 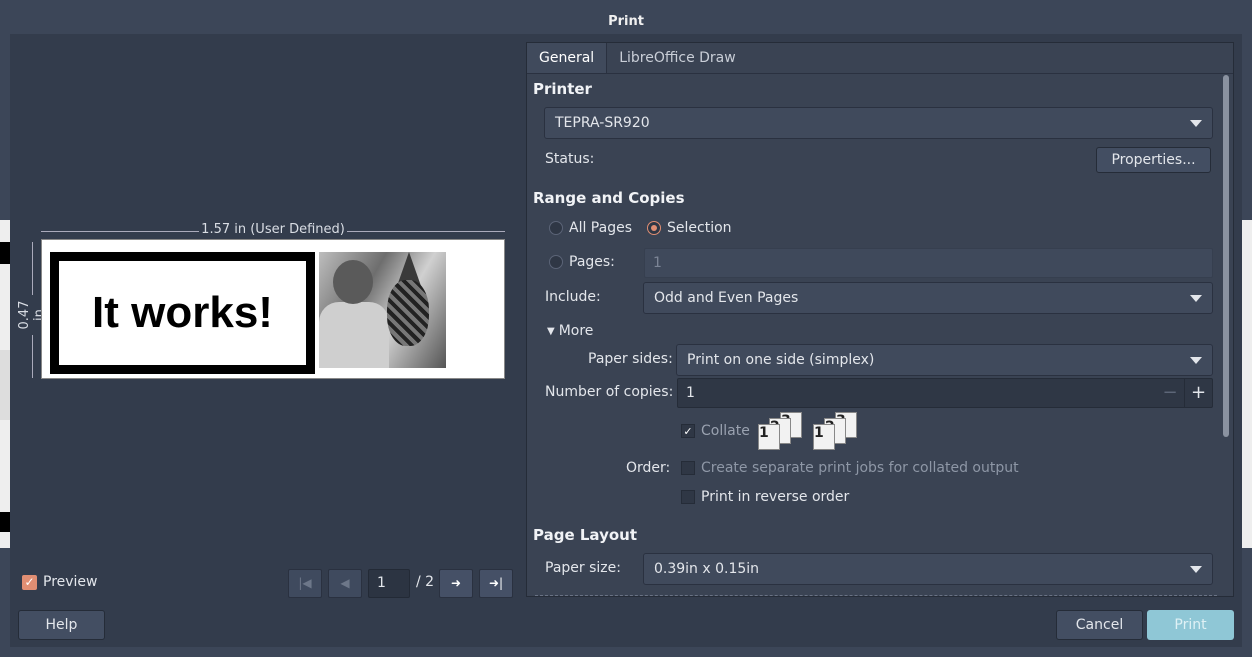 I want to click on width-dimension-label: 1.57 in (User Defined), so click(x=273, y=229).